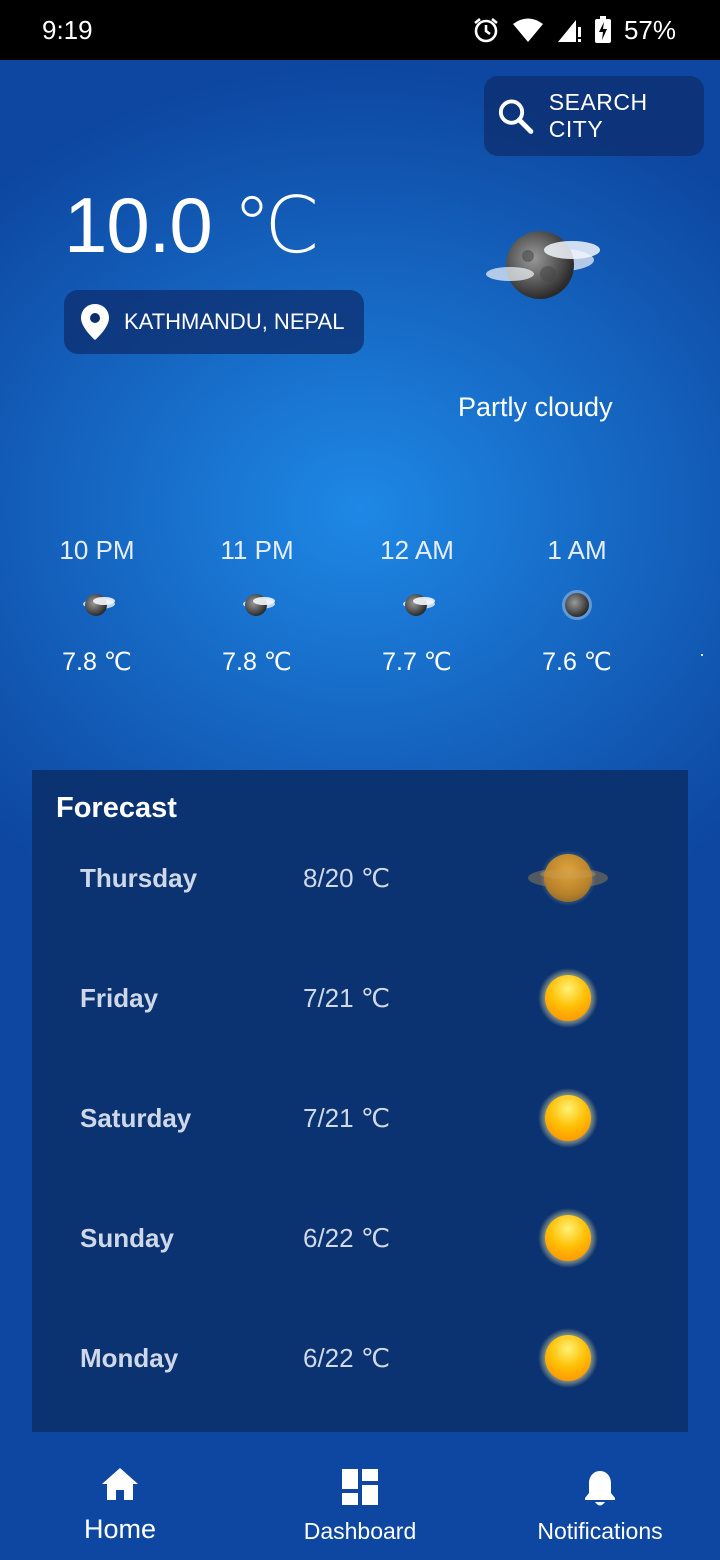 This screenshot has height=1560, width=720. I want to click on hourly-item: 11 PM 7.8 ℃, so click(257, 607).